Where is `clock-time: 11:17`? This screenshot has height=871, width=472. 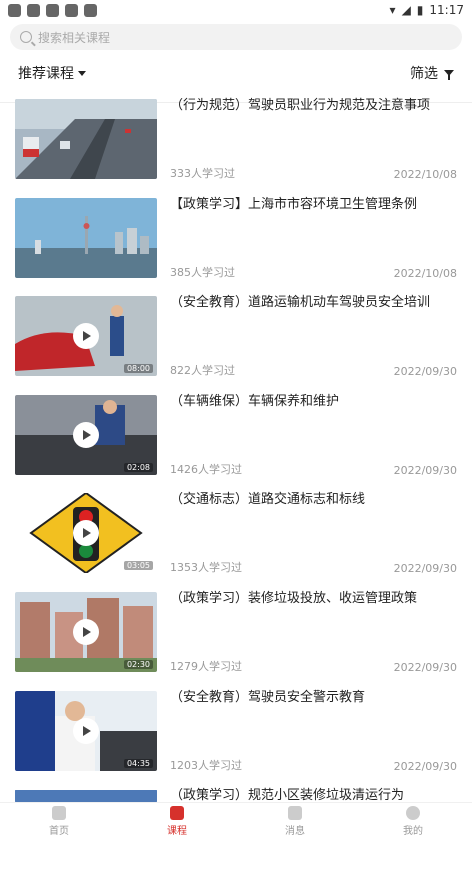 clock-time: 11:17 is located at coordinates (446, 10).